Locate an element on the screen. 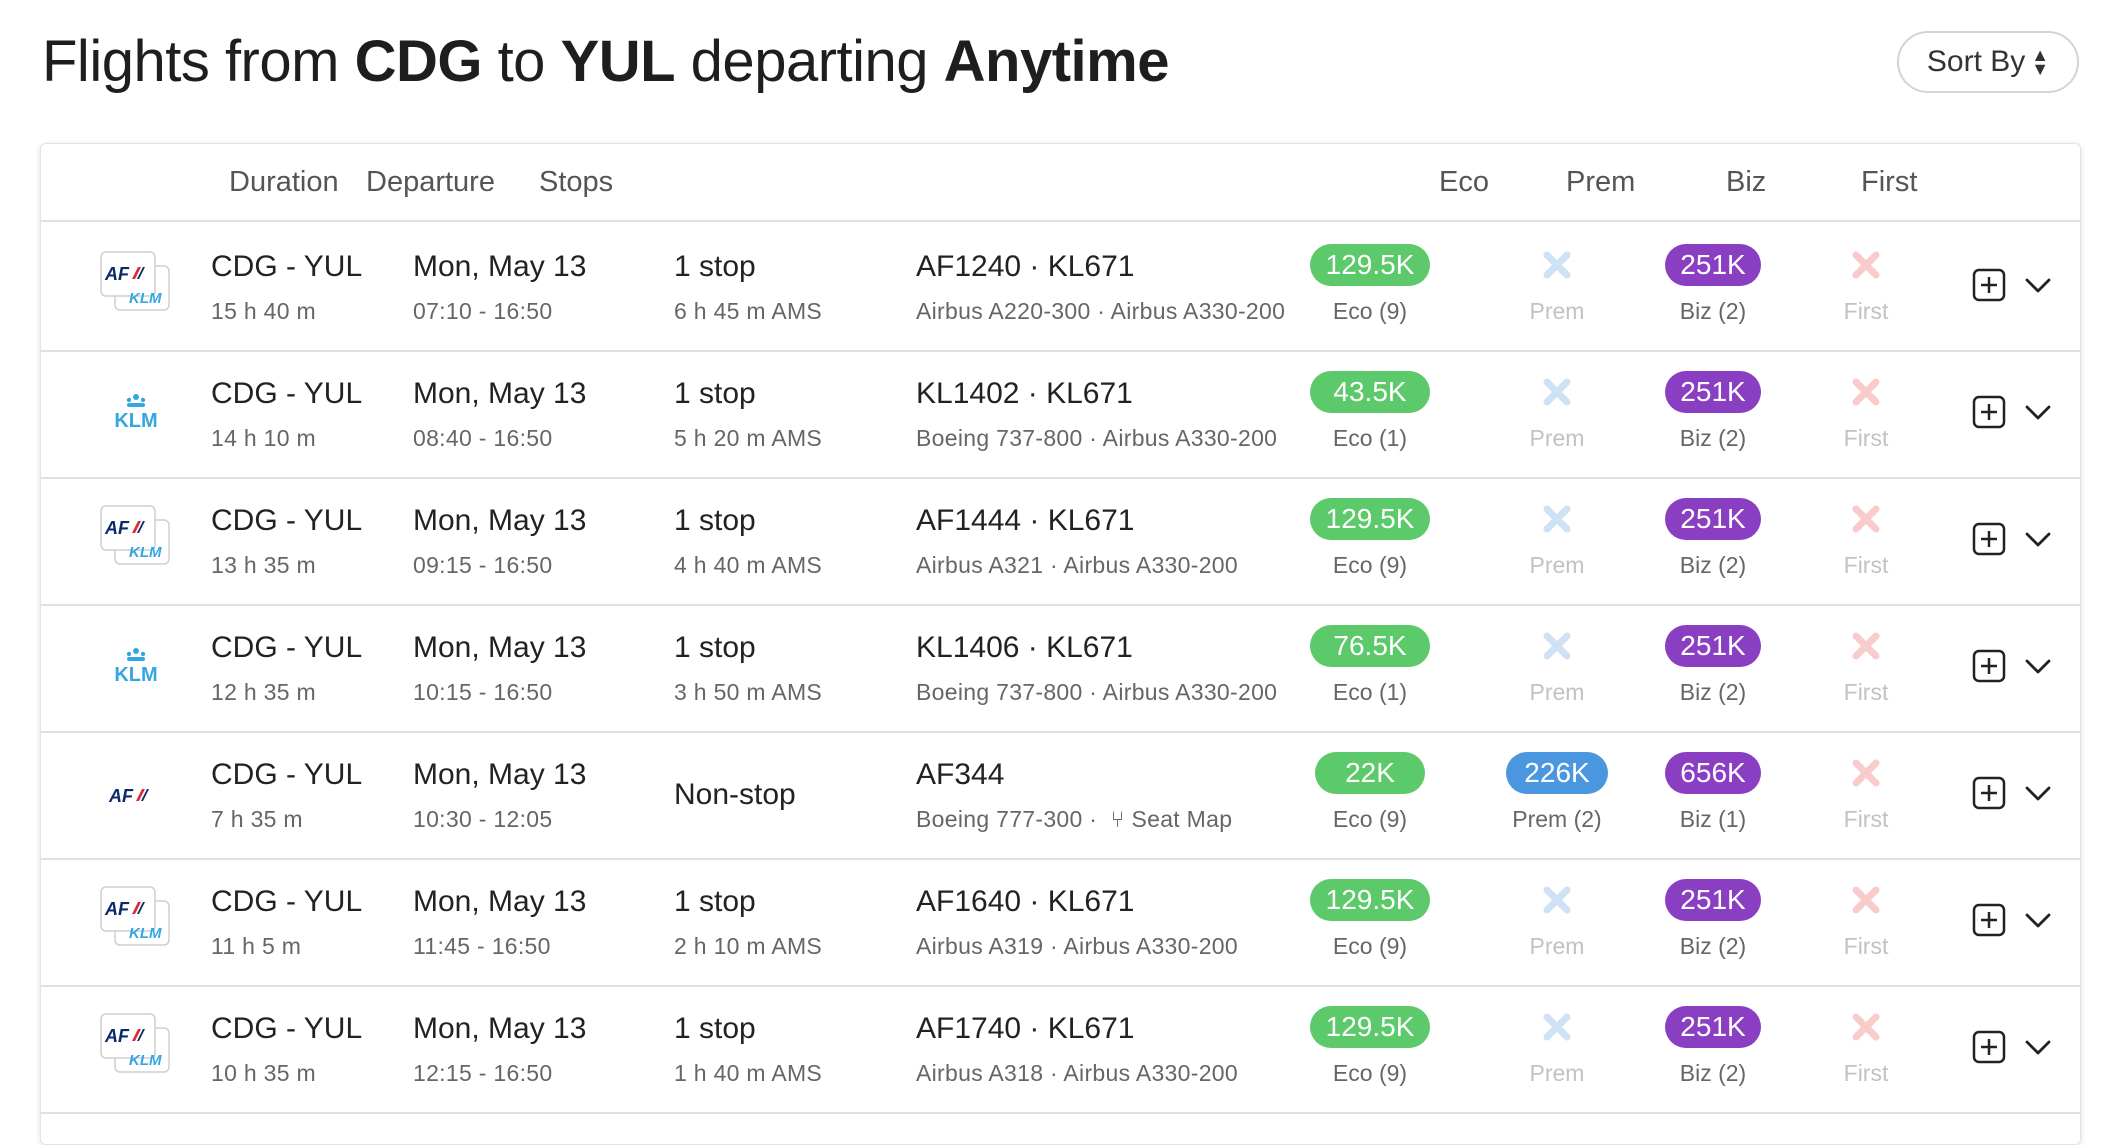 This screenshot has height=1145, width=2114. layover-info: 3 h 50 m AMS is located at coordinates (748, 692).